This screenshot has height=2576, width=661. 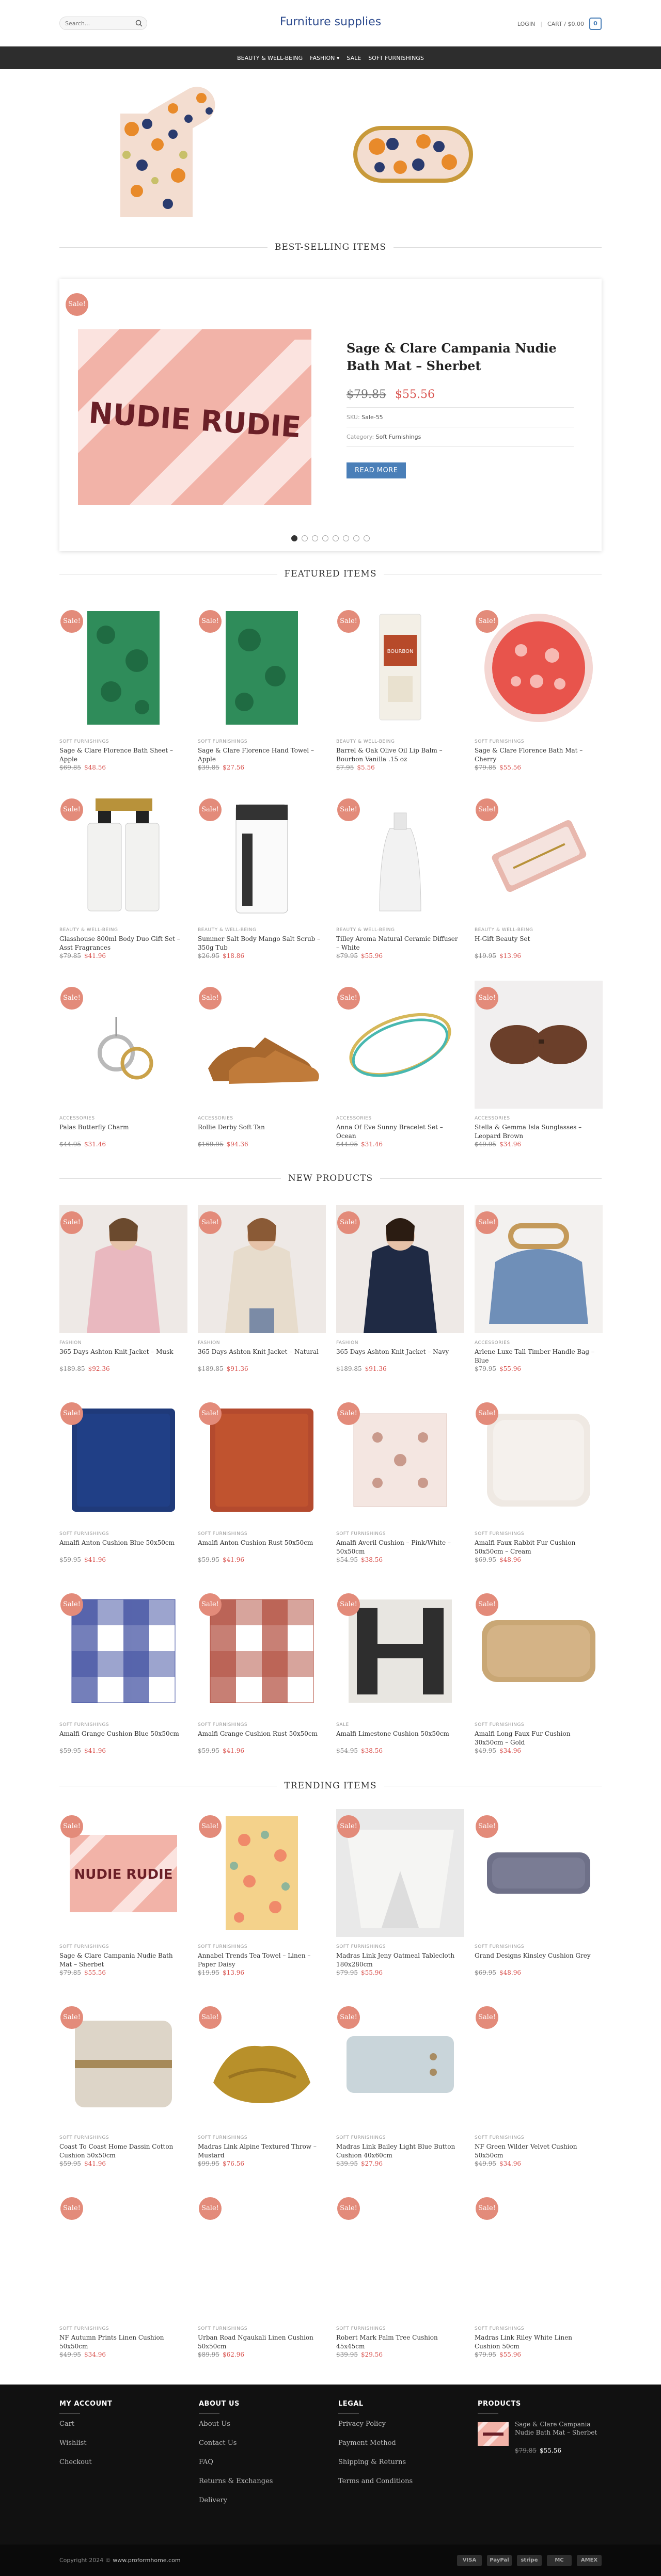 I want to click on footer-link-returns: Returns & Exchanges, so click(x=236, y=2481).